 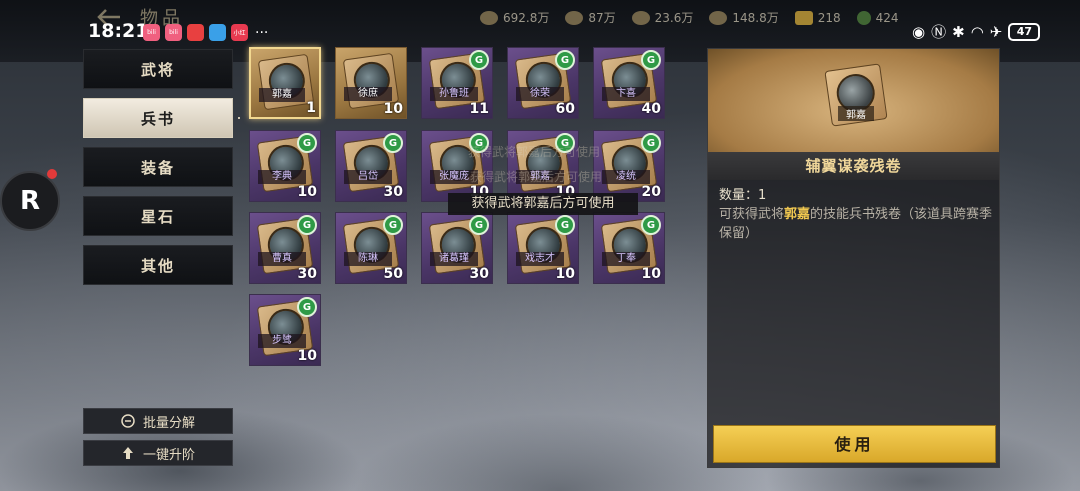 I want to click on gold-icon, so click(x=803, y=17).